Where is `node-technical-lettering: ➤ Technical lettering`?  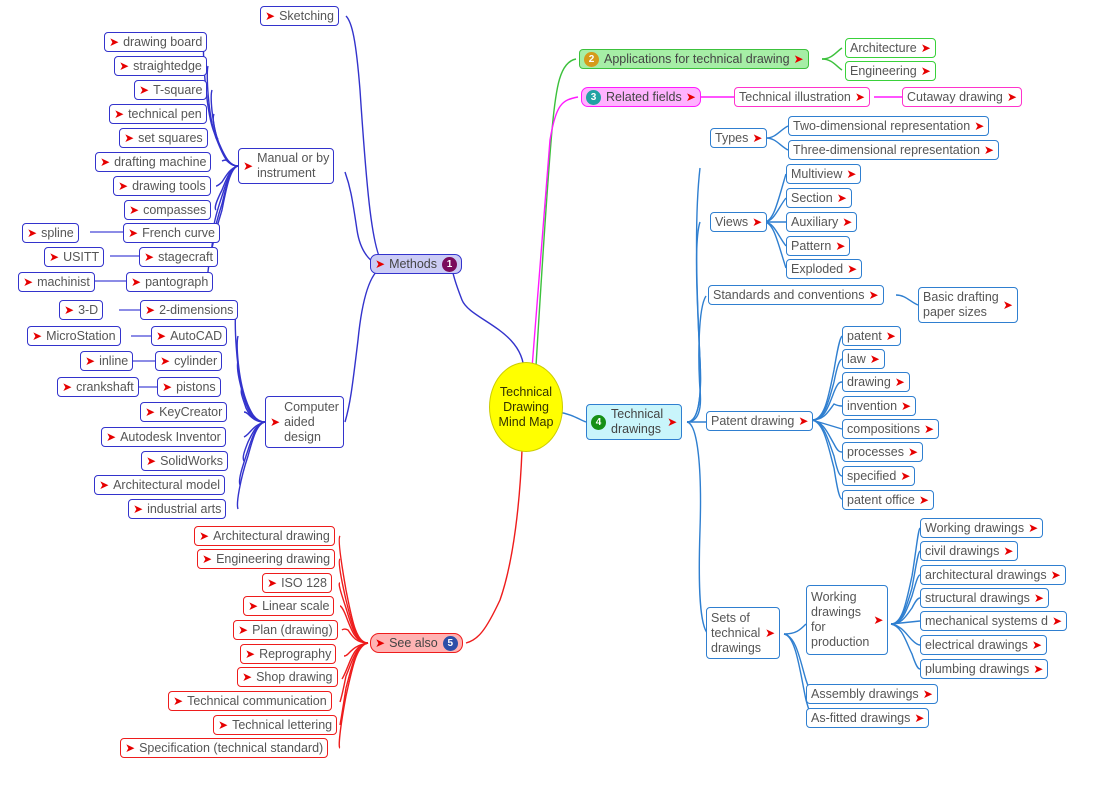 node-technical-lettering: ➤ Technical lettering is located at coordinates (275, 725).